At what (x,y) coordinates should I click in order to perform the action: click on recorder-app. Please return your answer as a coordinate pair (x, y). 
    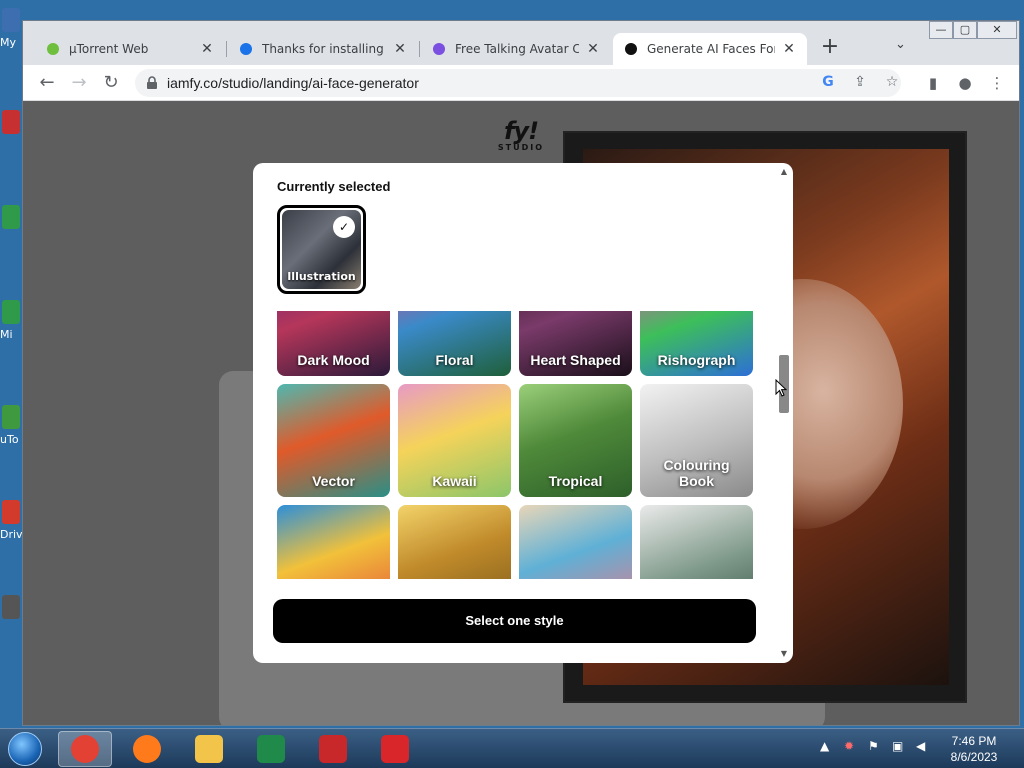
    Looking at the image, I should click on (395, 749).